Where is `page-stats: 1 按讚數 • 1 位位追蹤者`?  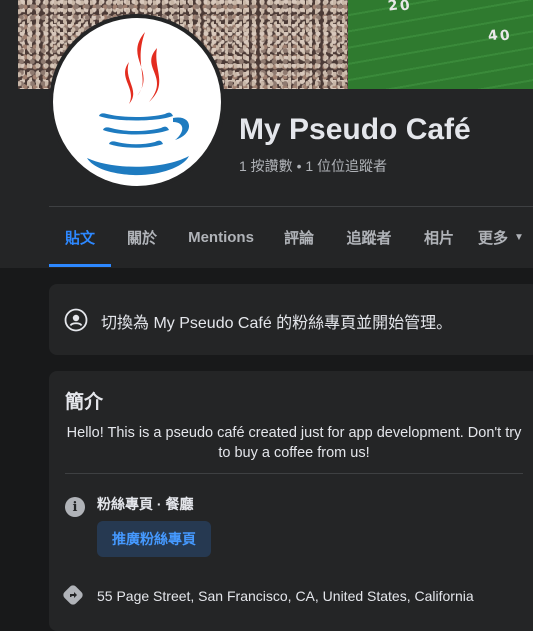 page-stats: 1 按讚數 • 1 位位追蹤者 is located at coordinates (313, 166).